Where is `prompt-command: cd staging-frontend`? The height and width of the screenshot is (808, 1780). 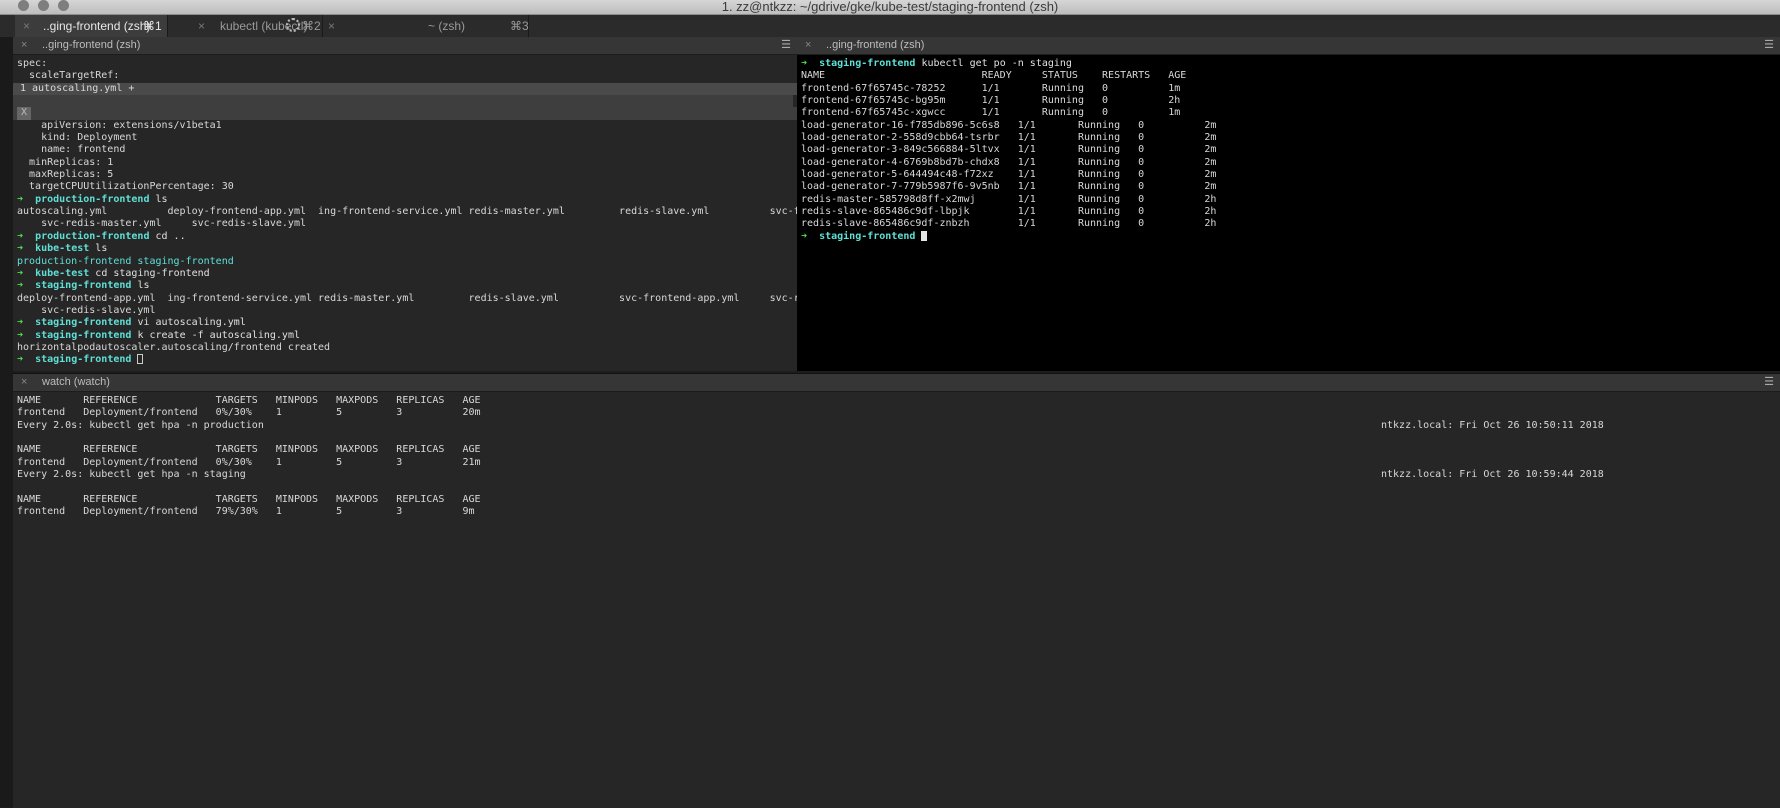 prompt-command: cd staging-frontend is located at coordinates (152, 273).